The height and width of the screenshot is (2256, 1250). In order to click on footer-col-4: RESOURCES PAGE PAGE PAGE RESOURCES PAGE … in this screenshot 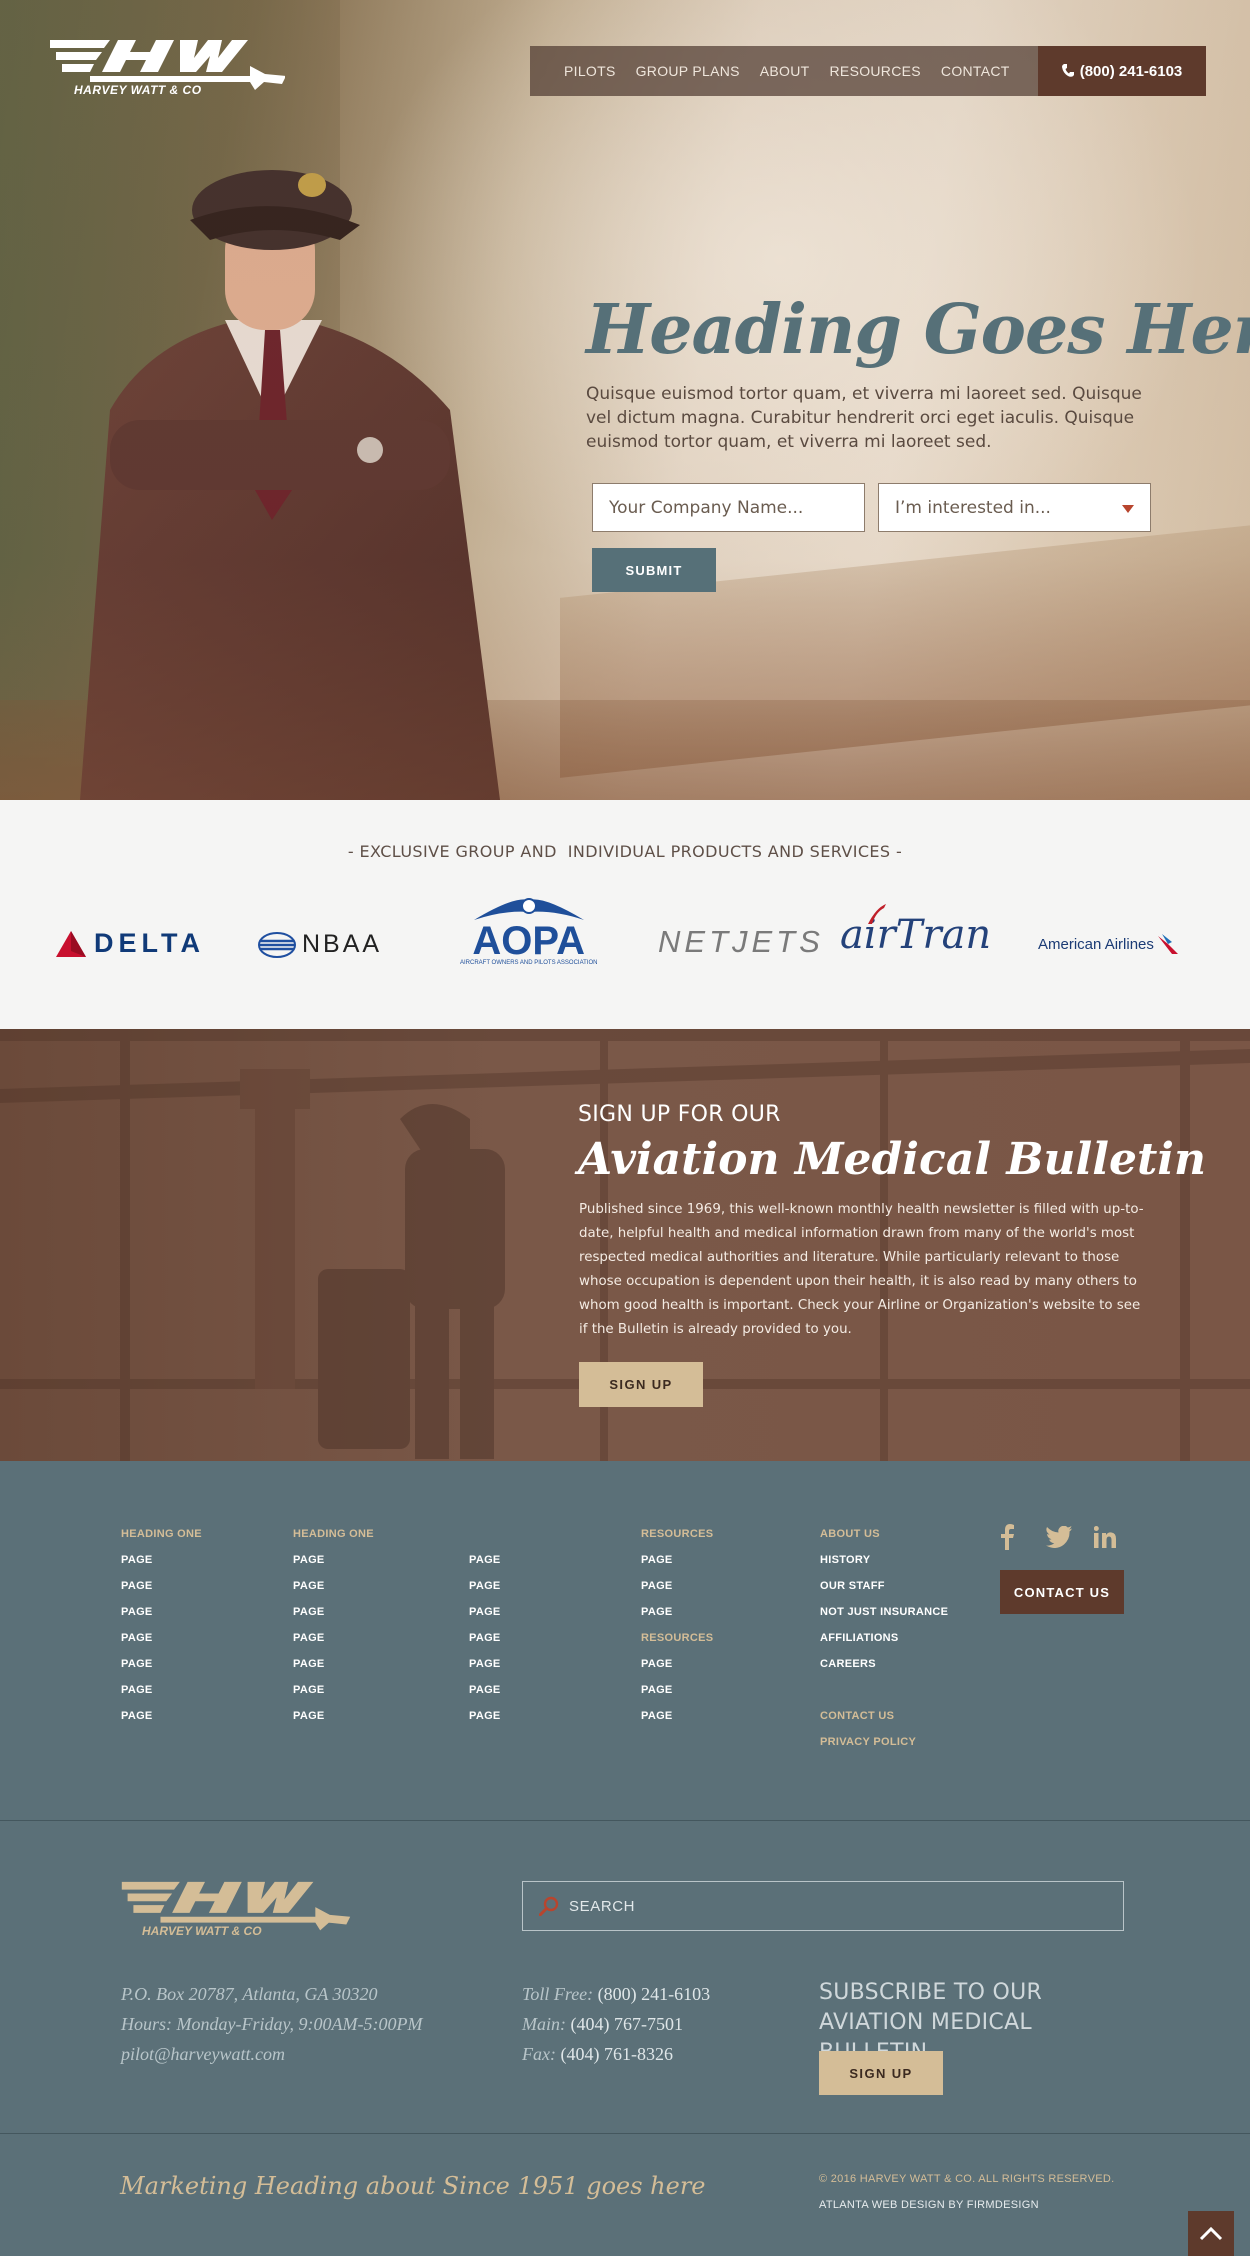, I will do `click(677, 1632)`.